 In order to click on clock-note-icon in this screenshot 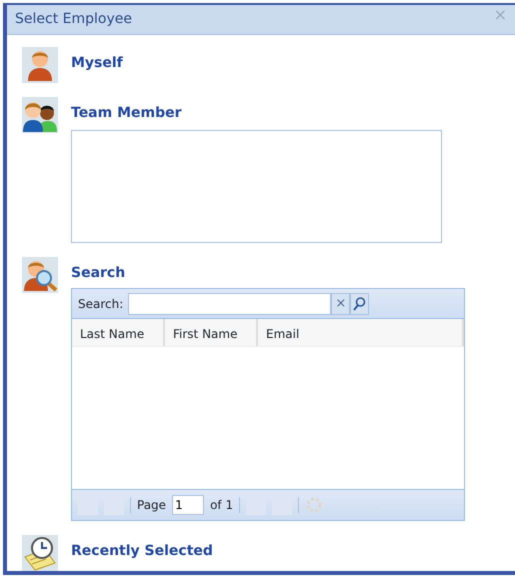, I will do `click(40, 553)`.